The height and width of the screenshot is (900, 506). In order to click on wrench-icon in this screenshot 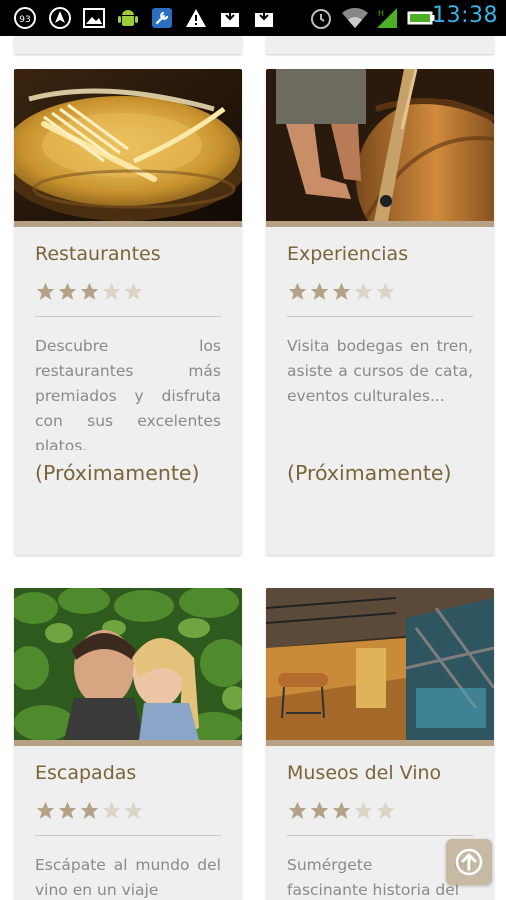, I will do `click(162, 18)`.